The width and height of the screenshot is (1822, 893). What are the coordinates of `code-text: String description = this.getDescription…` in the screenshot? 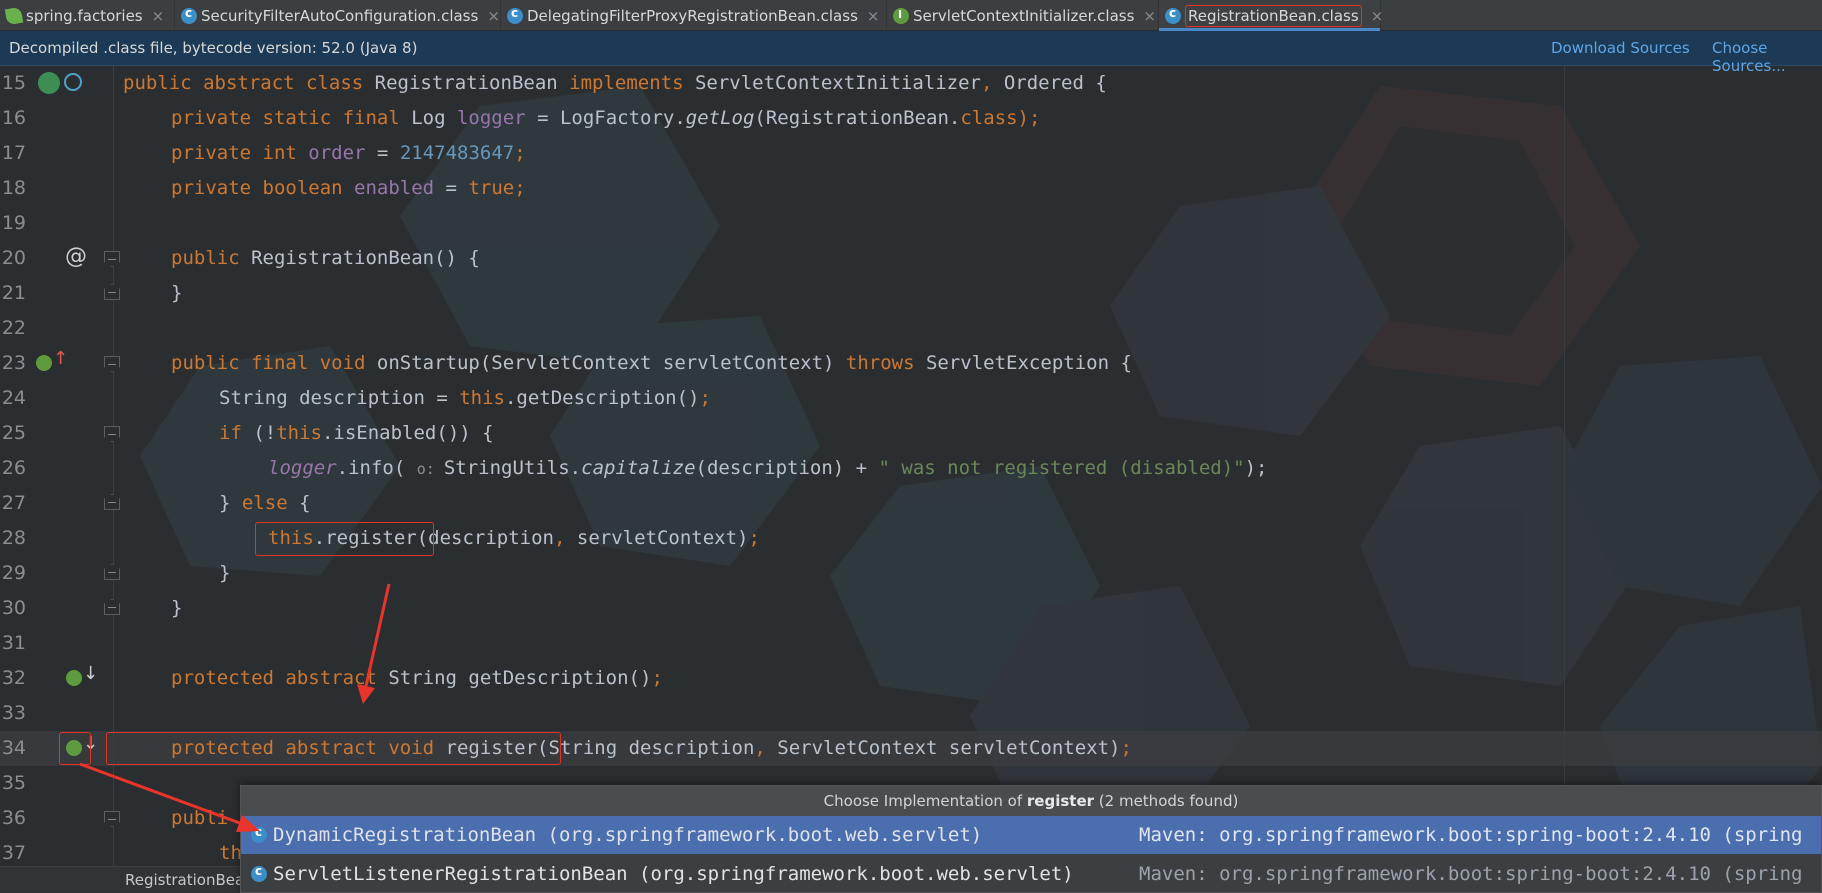 It's located at (465, 398).